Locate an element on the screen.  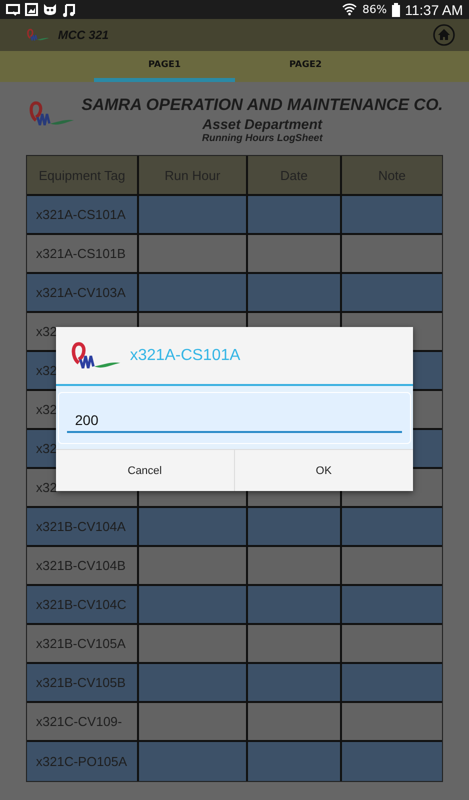
dialog-button: OK is located at coordinates (323, 470).